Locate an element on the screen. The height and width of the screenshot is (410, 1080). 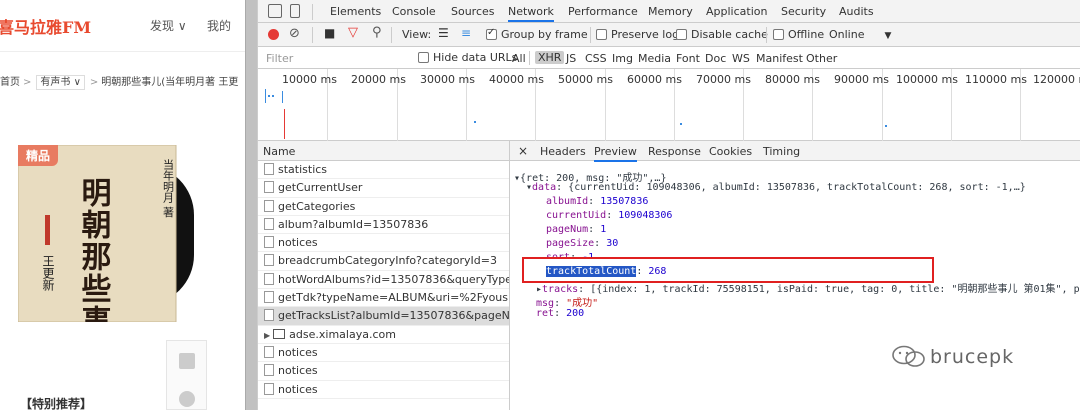
device-toolbar-icon is located at coordinates (295, 11).